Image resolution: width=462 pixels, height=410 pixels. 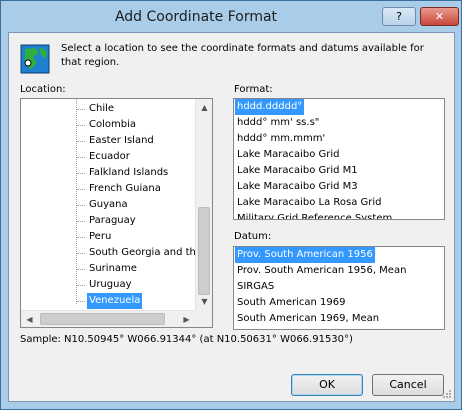 I want to click on location-label-text: Location:, so click(x=43, y=89).